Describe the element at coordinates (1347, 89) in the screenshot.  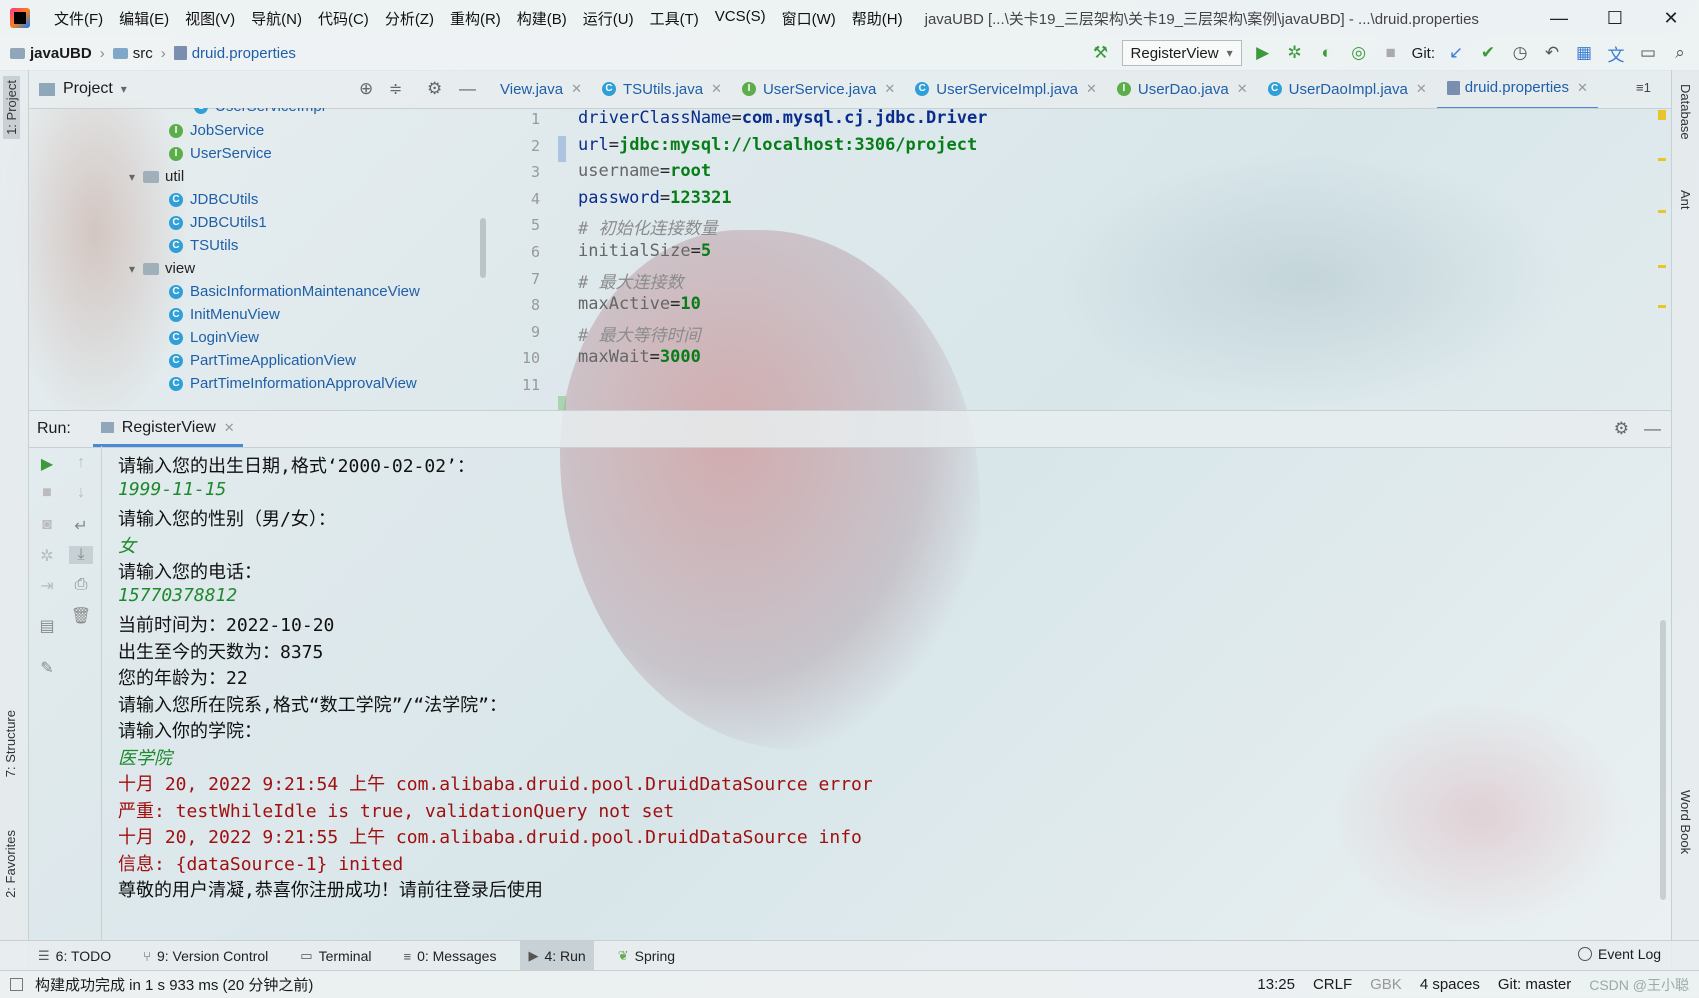
I see `editor-tab-userdaoimpl-java: C UserDaoImpl.java ✕` at that location.